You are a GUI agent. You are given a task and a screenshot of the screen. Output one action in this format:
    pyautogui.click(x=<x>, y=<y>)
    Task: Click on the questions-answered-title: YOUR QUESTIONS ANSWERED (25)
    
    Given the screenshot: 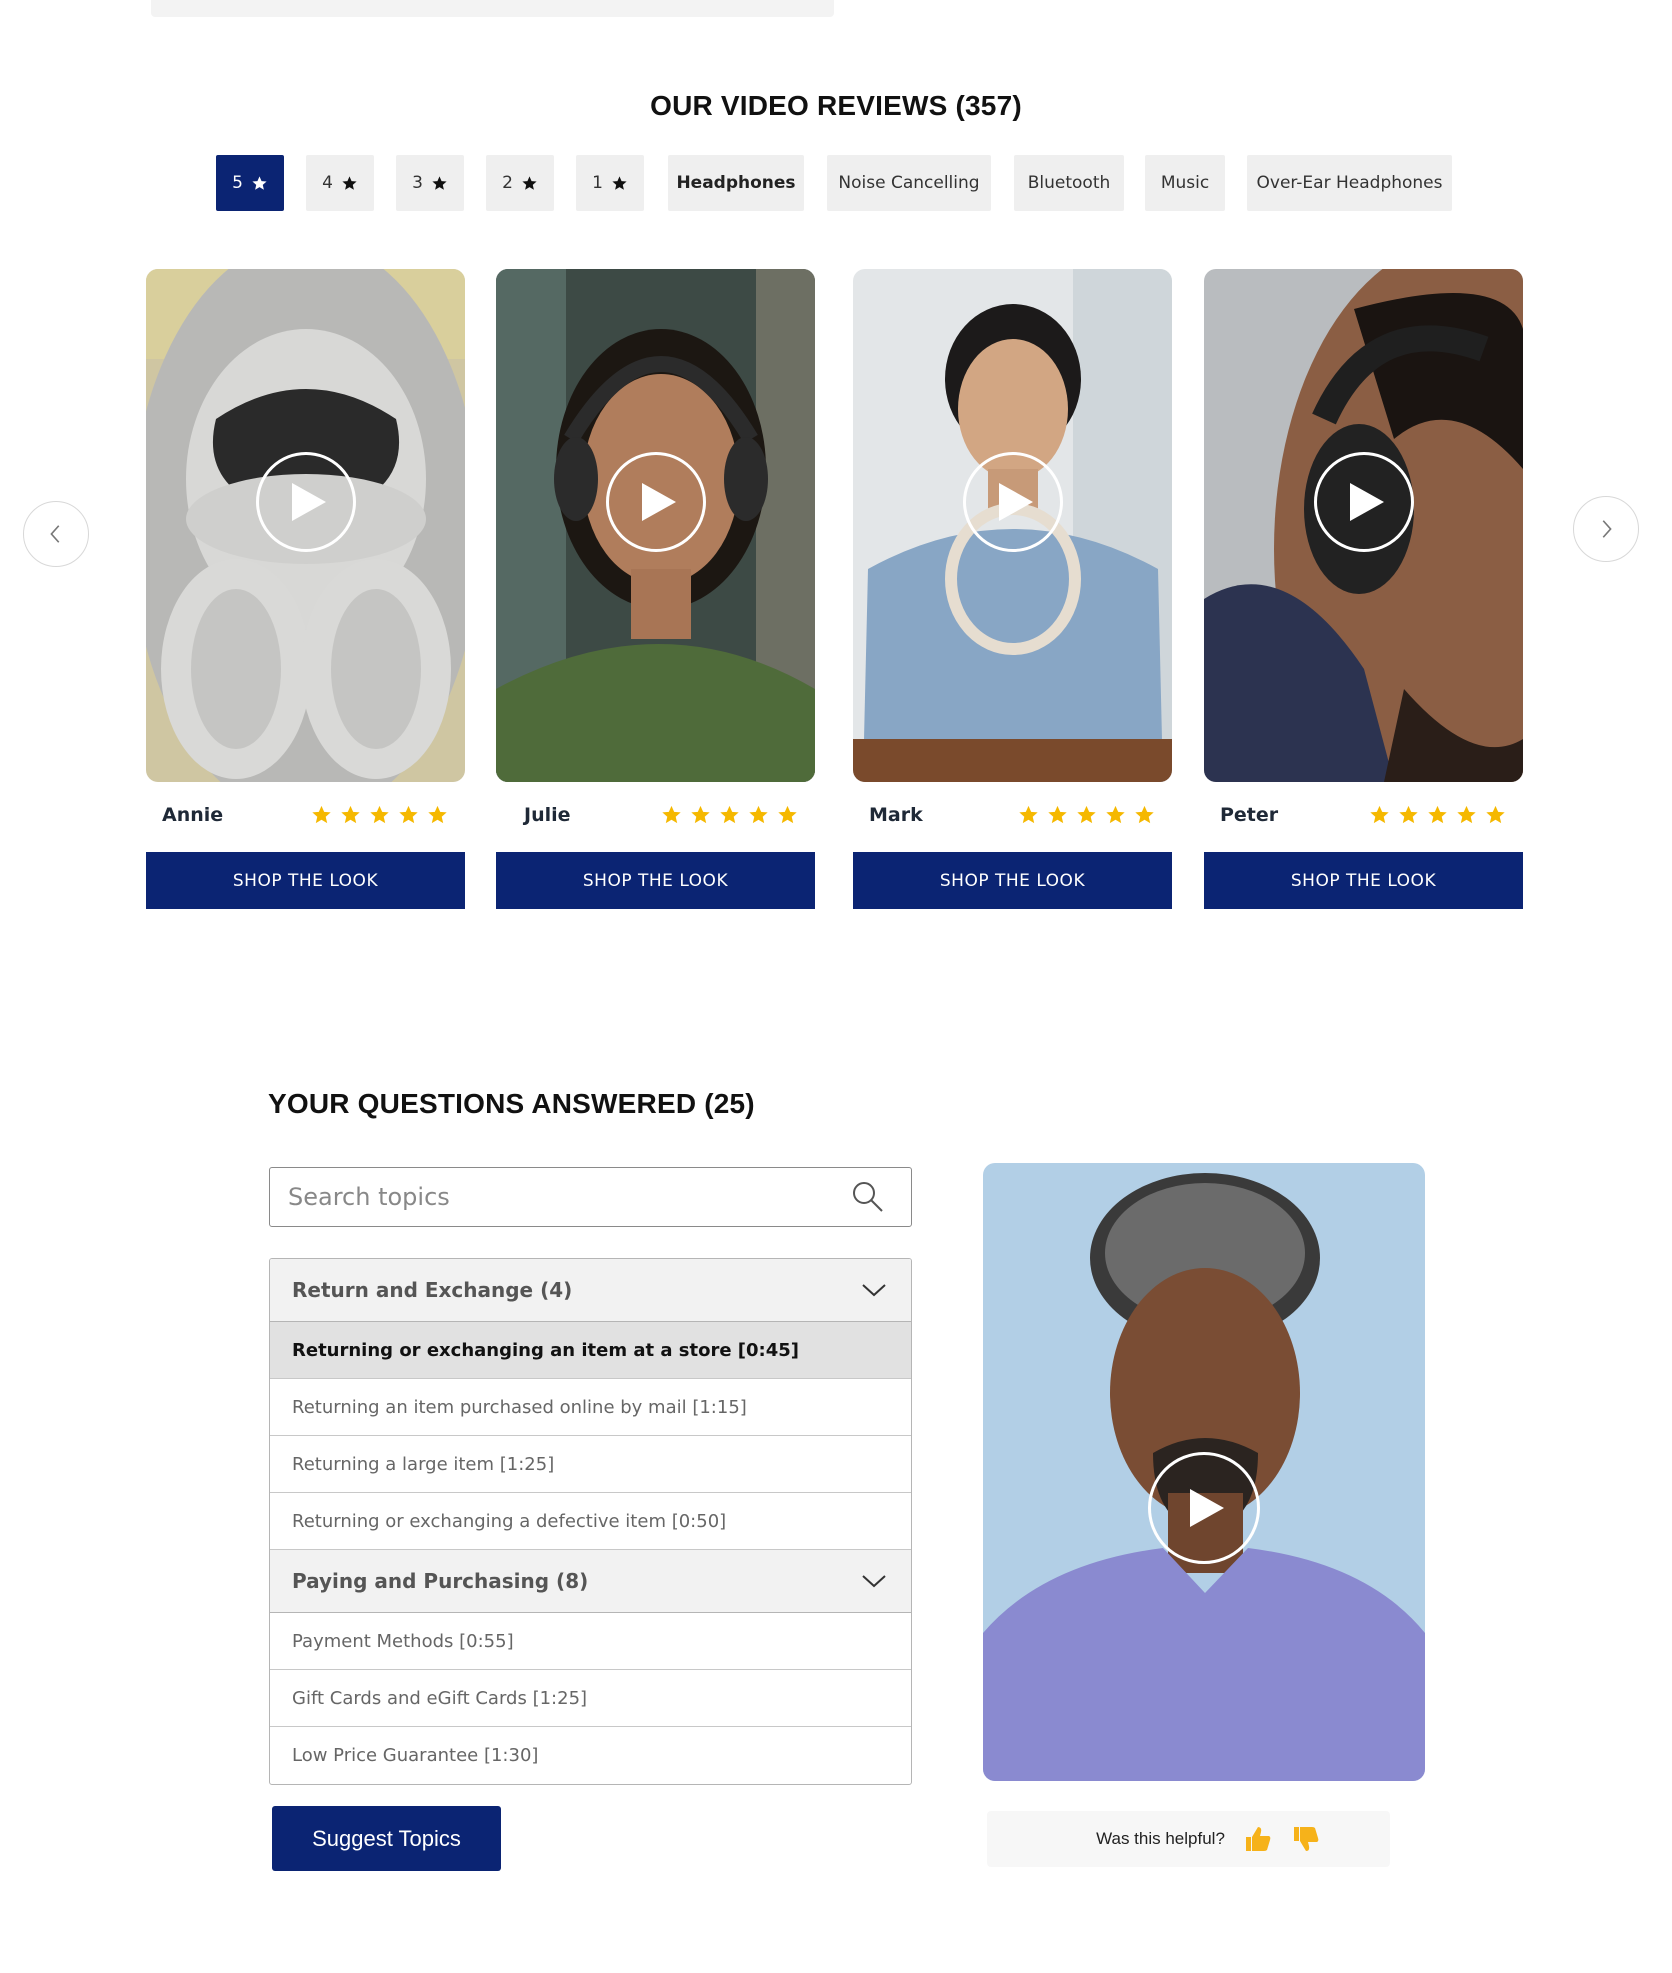 What is the action you would take?
    pyautogui.click(x=511, y=1103)
    